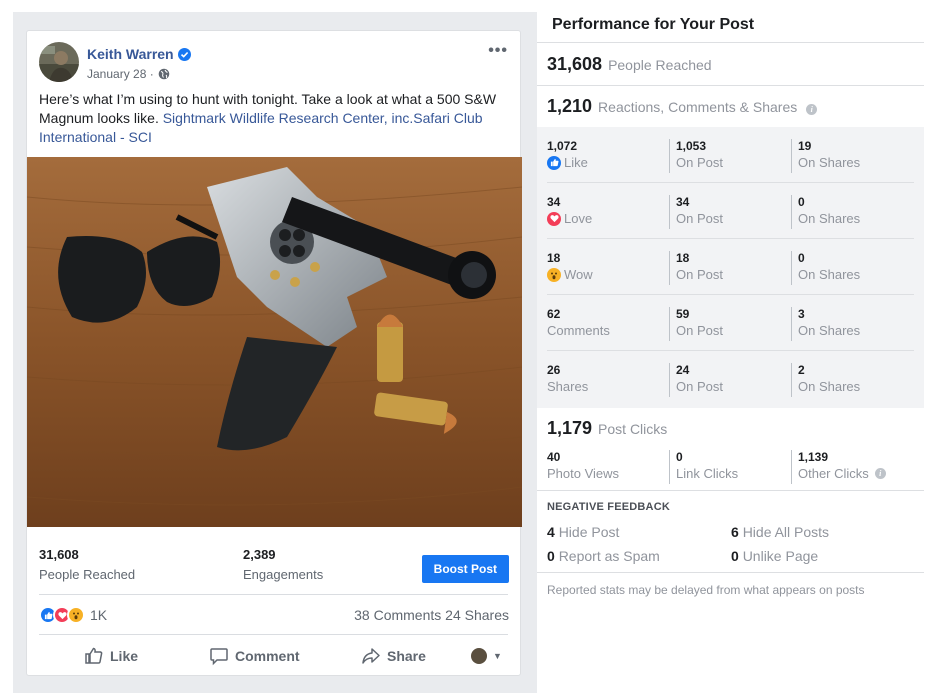 The height and width of the screenshot is (693, 927). What do you see at coordinates (607, 268) in the screenshot?
I see `wow-total-cell: 18 Wow` at bounding box center [607, 268].